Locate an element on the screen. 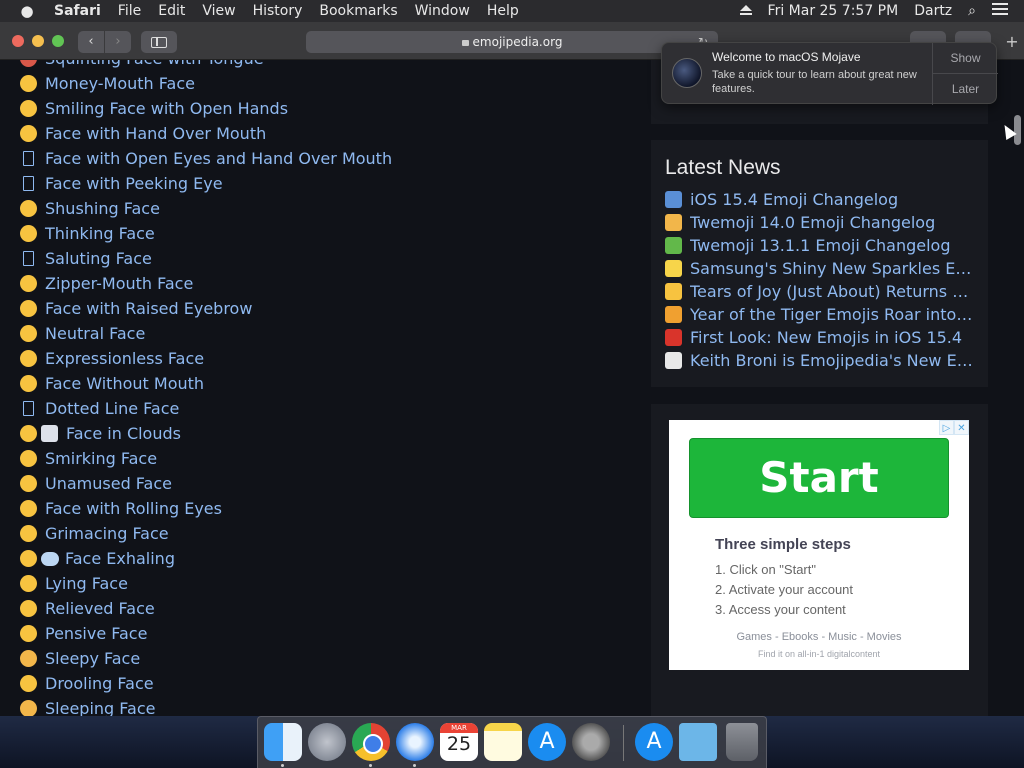 The width and height of the screenshot is (1024, 768). eject-icon is located at coordinates (745, 11).